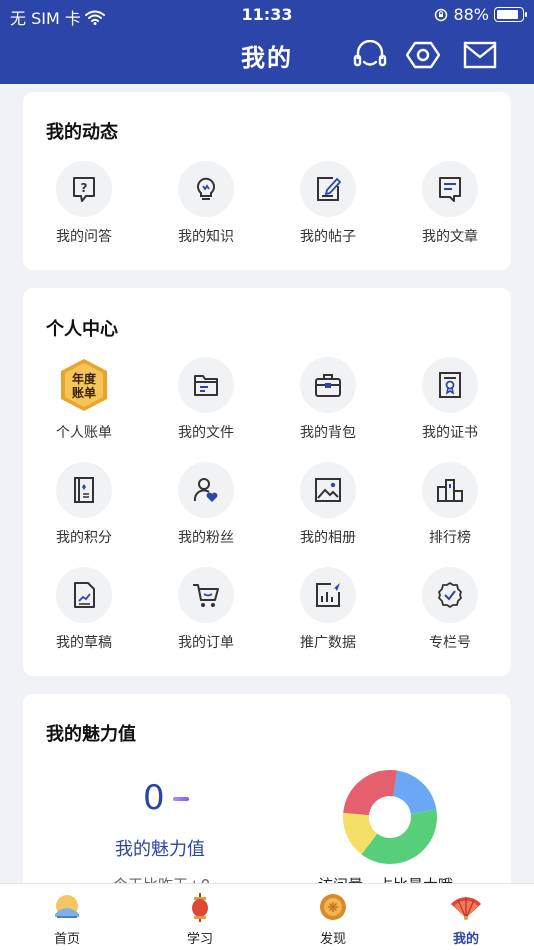  Describe the element at coordinates (200, 907) in the screenshot. I see `study-tab-icon` at that location.